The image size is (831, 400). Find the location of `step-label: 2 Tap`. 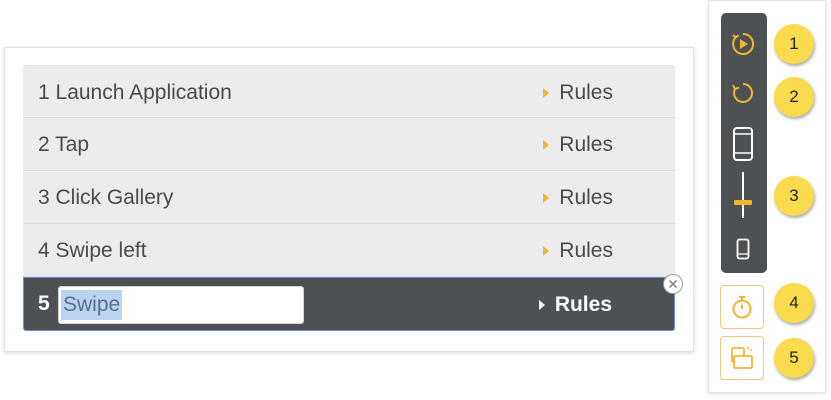

step-label: 2 Tap is located at coordinates (63, 144).